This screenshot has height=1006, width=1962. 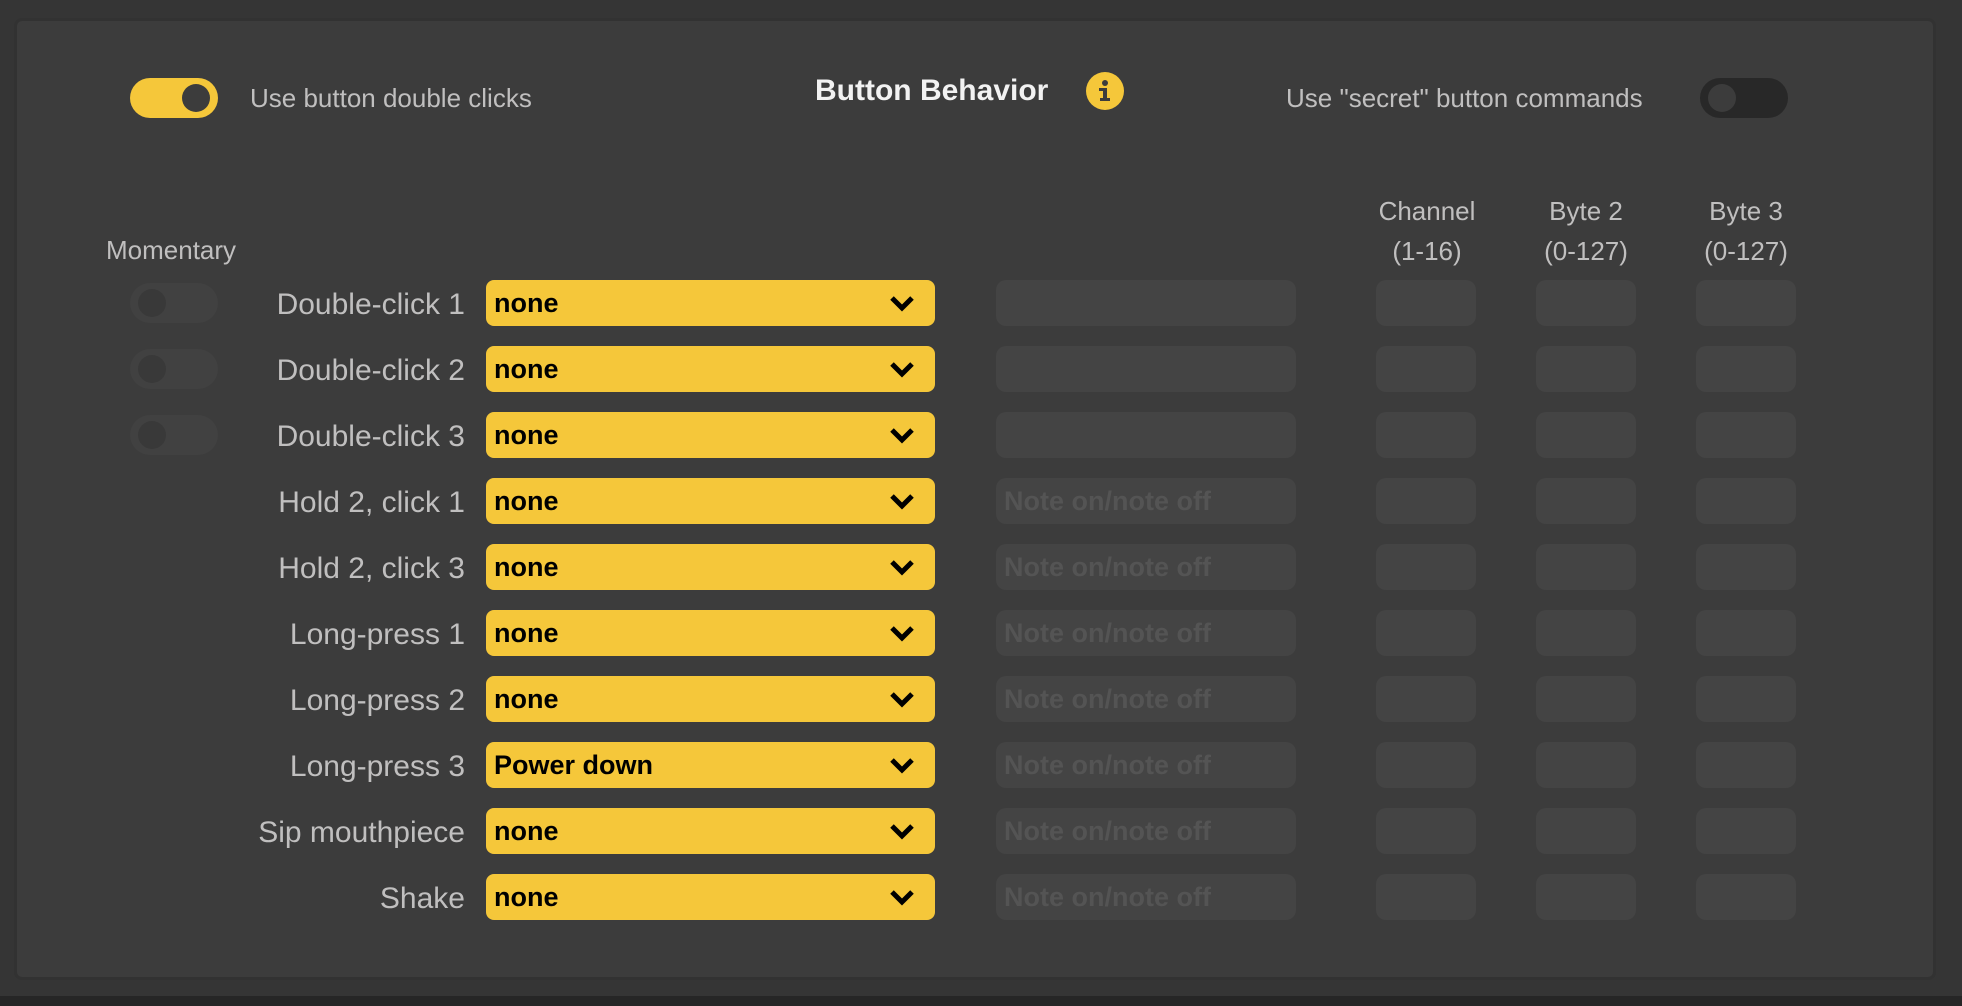 I want to click on button-row-1: Double-click 1 none, so click(x=981, y=303).